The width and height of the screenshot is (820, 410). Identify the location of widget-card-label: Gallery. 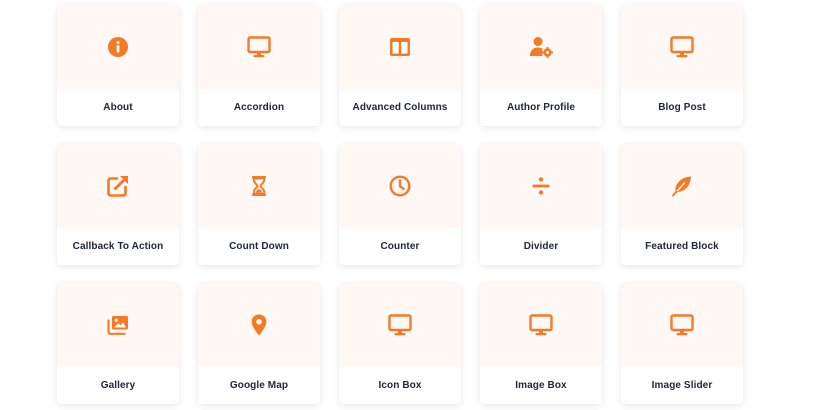
(118, 385).